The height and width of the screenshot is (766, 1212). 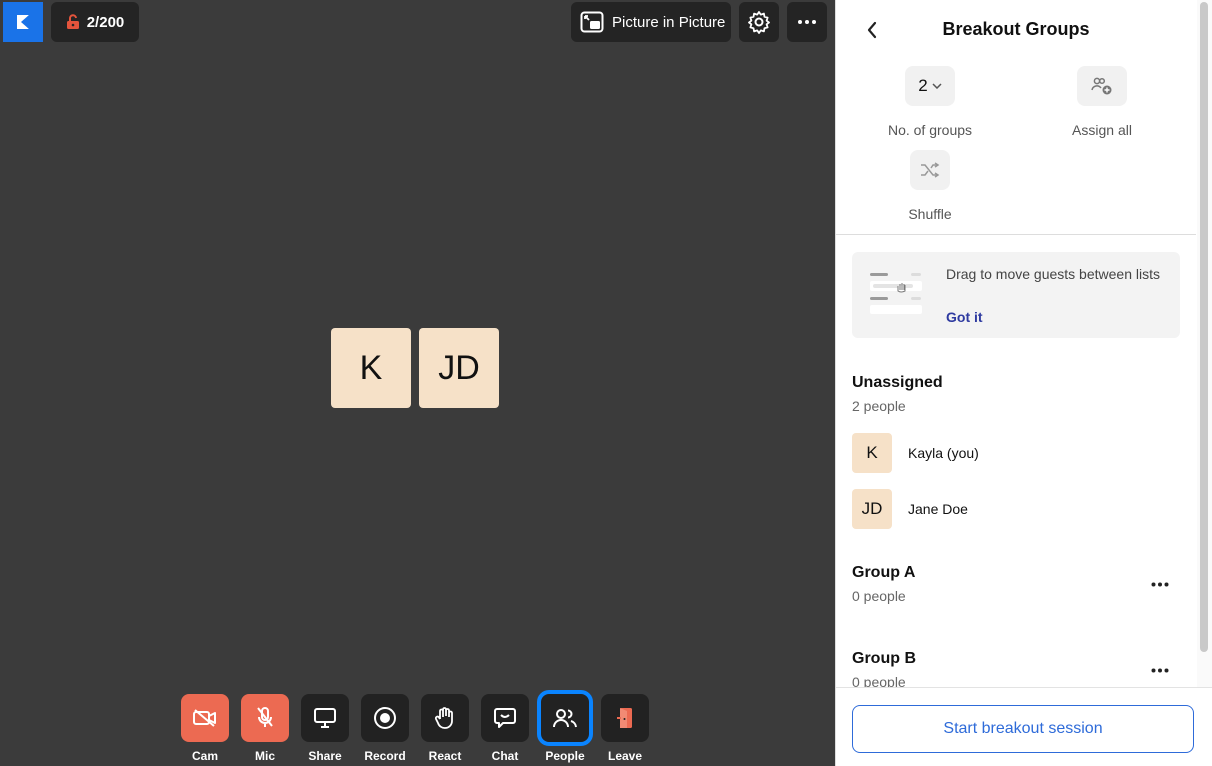 I want to click on shuffle-label: Shuffle, so click(x=930, y=214).